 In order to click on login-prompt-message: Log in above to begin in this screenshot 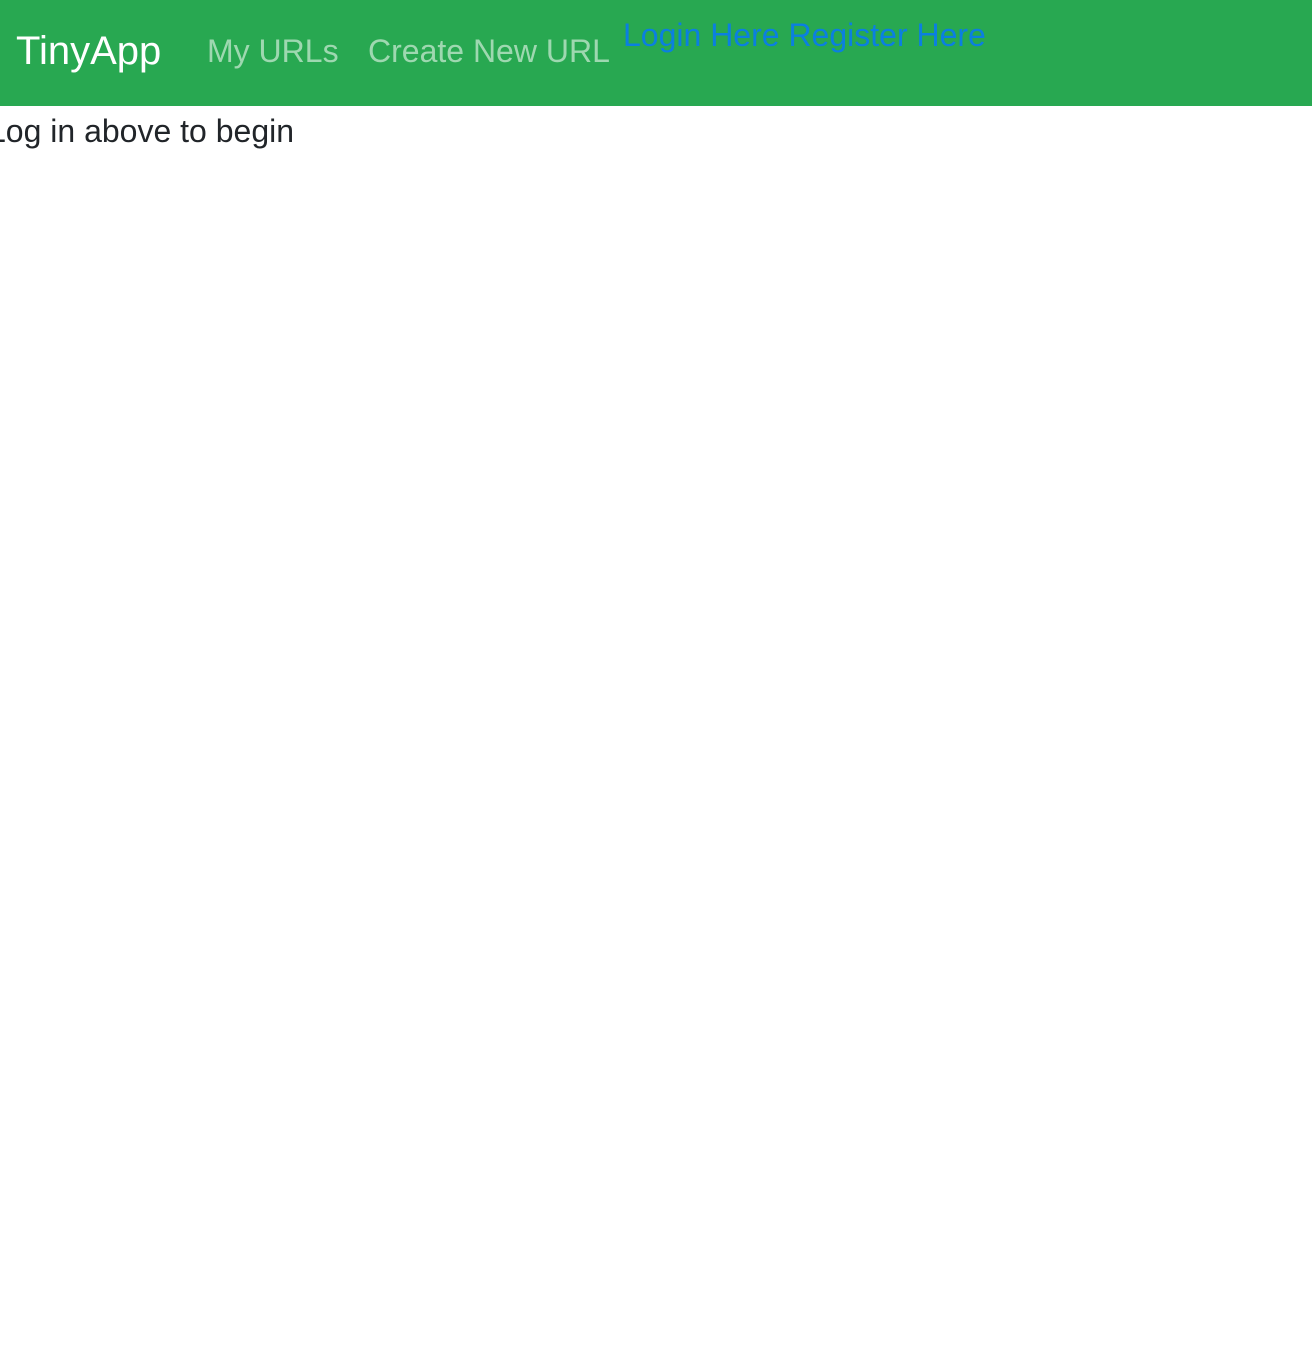, I will do `click(147, 131)`.